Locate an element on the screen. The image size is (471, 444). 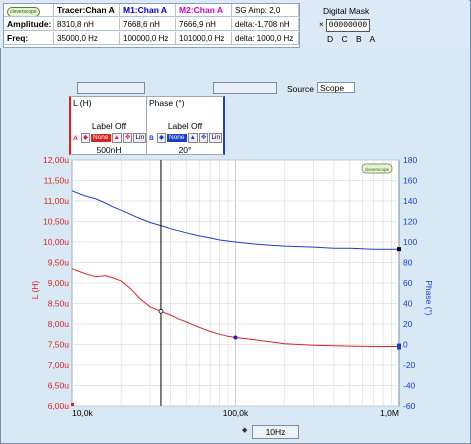
digital-mask-clear-icon: × is located at coordinates (321, 24).